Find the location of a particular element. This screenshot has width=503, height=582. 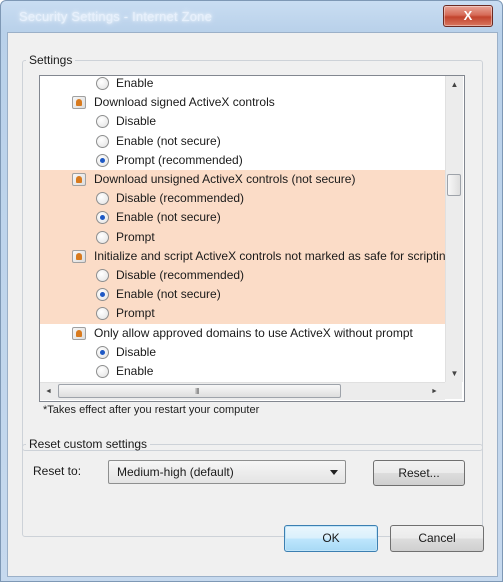

reset-level-value: Medium-high (default) is located at coordinates (175, 472).